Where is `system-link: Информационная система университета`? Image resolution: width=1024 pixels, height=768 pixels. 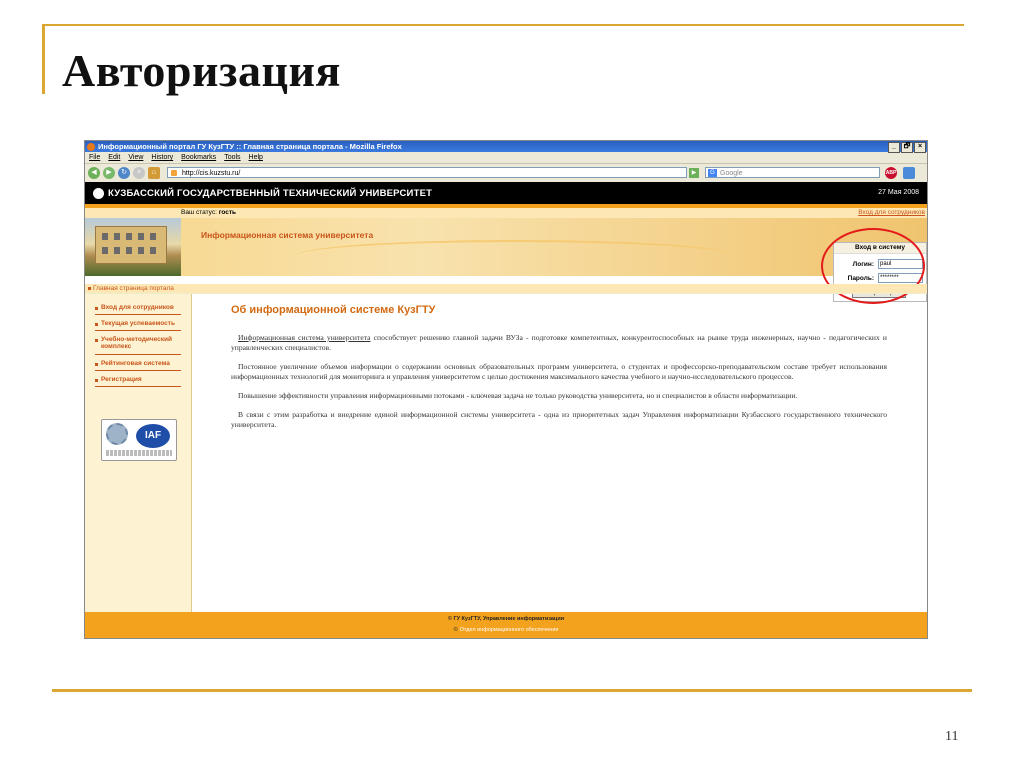 system-link: Информационная система университета is located at coordinates (304, 337).